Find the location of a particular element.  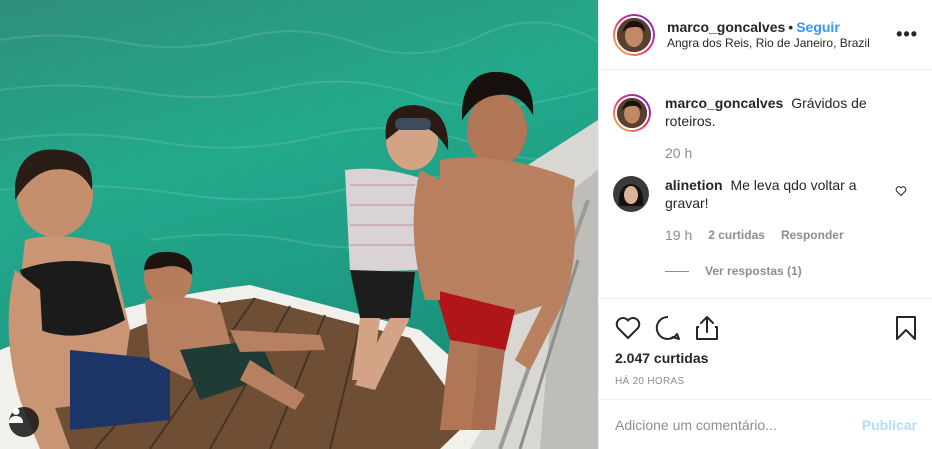

post-location: Angra dos Reis, Rio de Janeiro, Brazil is located at coordinates (768, 44).